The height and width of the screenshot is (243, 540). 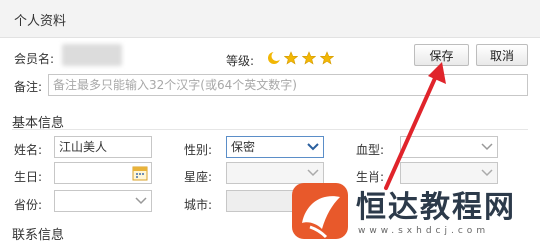 I want to click on watermark-url: www.sxhdcj.com, so click(x=424, y=231).